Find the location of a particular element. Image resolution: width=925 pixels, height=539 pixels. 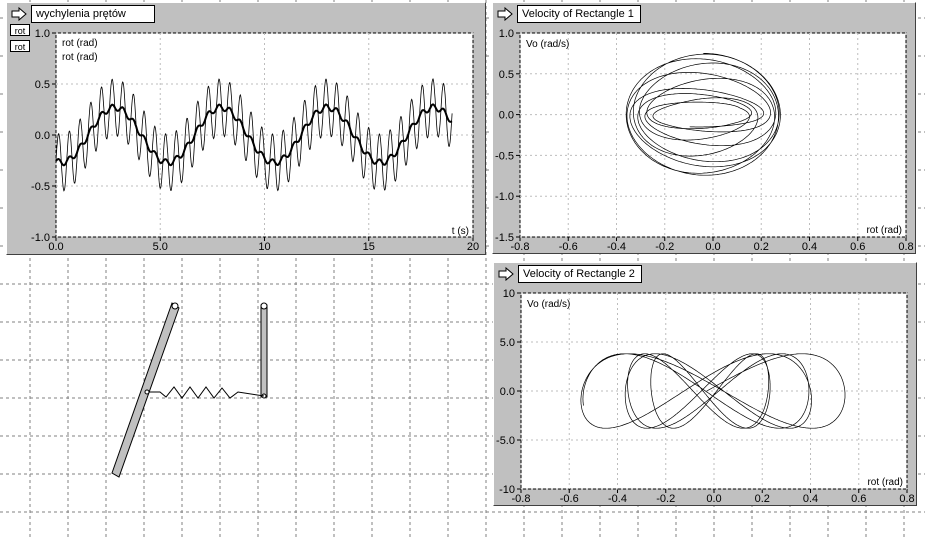

rod-1-pivot is located at coordinates (175, 306).